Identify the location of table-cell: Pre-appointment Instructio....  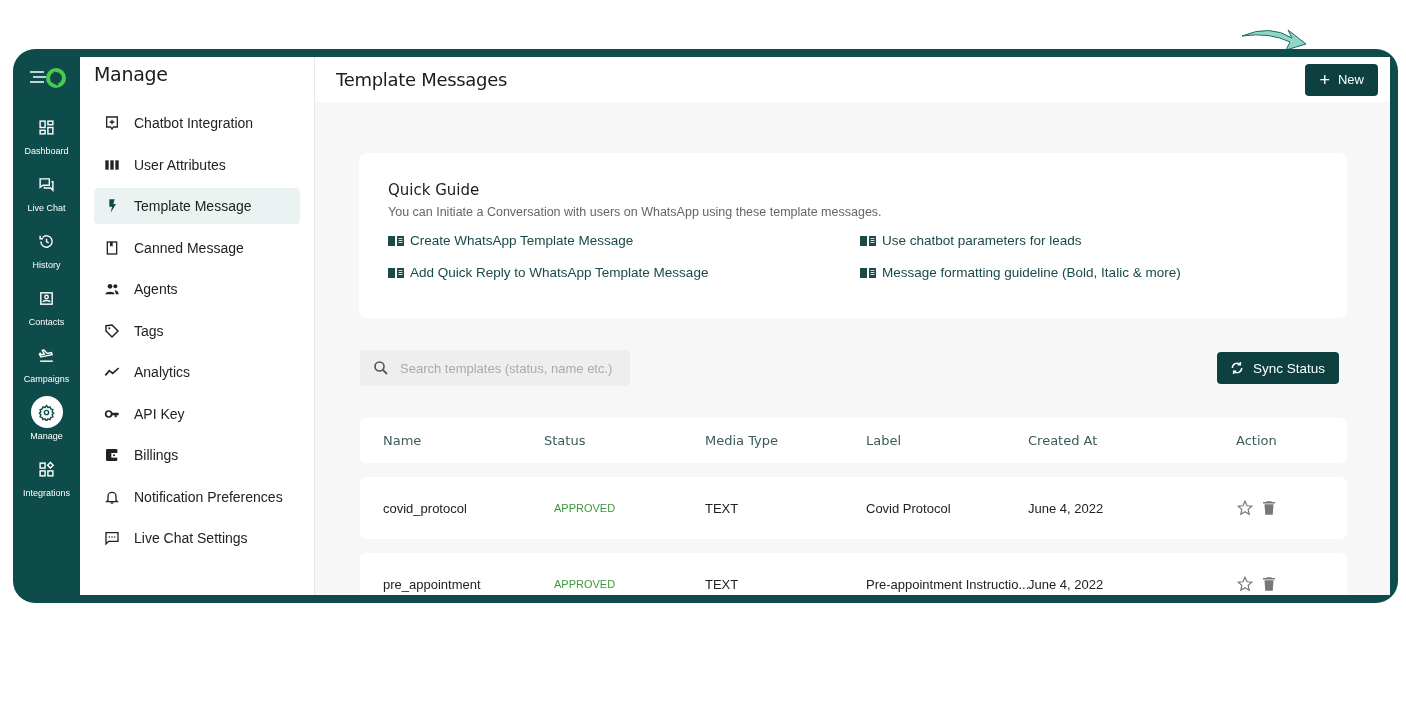
(947, 584).